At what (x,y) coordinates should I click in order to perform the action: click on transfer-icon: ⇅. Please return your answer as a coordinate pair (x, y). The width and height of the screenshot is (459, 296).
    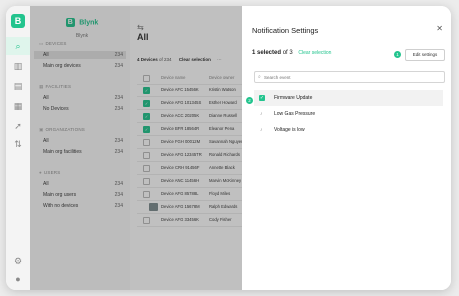
    Looking at the image, I should click on (18, 144).